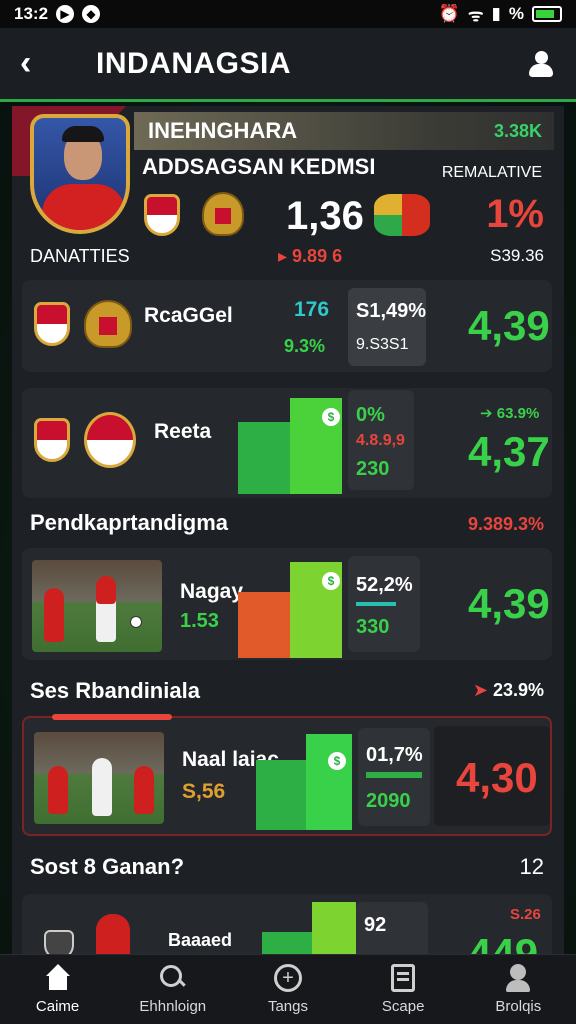  What do you see at coordinates (384, 604) in the screenshot?
I see `stat-box: 52,2% 330` at bounding box center [384, 604].